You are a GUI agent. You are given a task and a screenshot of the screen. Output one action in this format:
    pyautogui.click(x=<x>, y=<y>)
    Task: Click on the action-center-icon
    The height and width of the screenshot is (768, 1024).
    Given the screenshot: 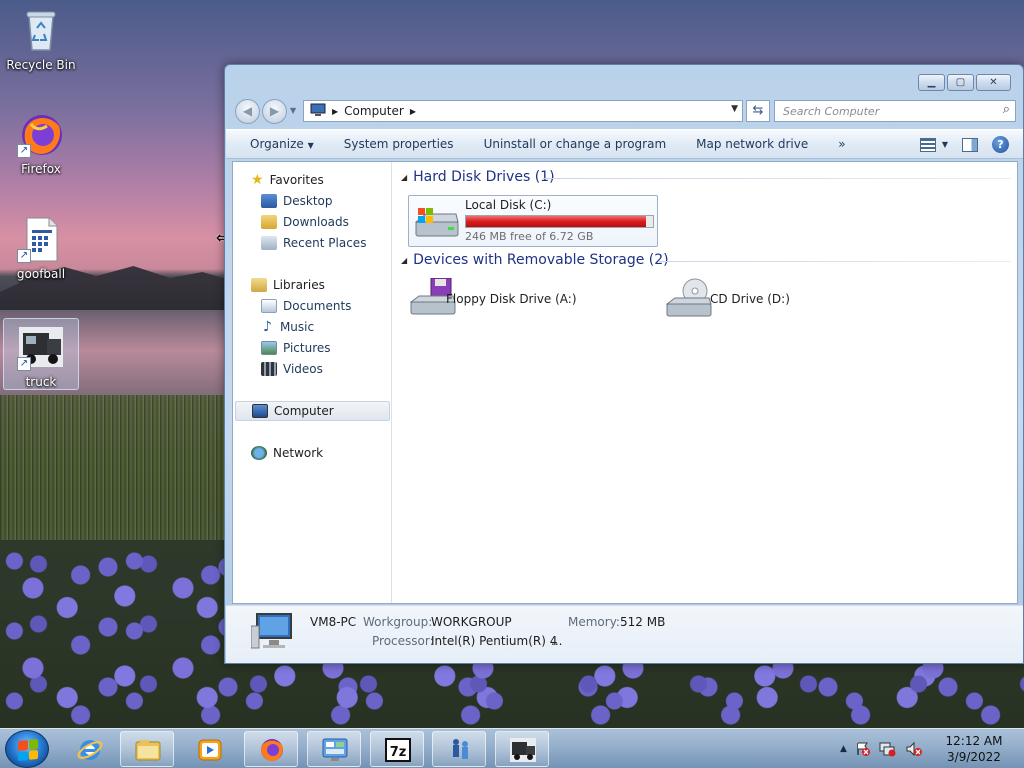 What is the action you would take?
    pyautogui.click(x=863, y=749)
    